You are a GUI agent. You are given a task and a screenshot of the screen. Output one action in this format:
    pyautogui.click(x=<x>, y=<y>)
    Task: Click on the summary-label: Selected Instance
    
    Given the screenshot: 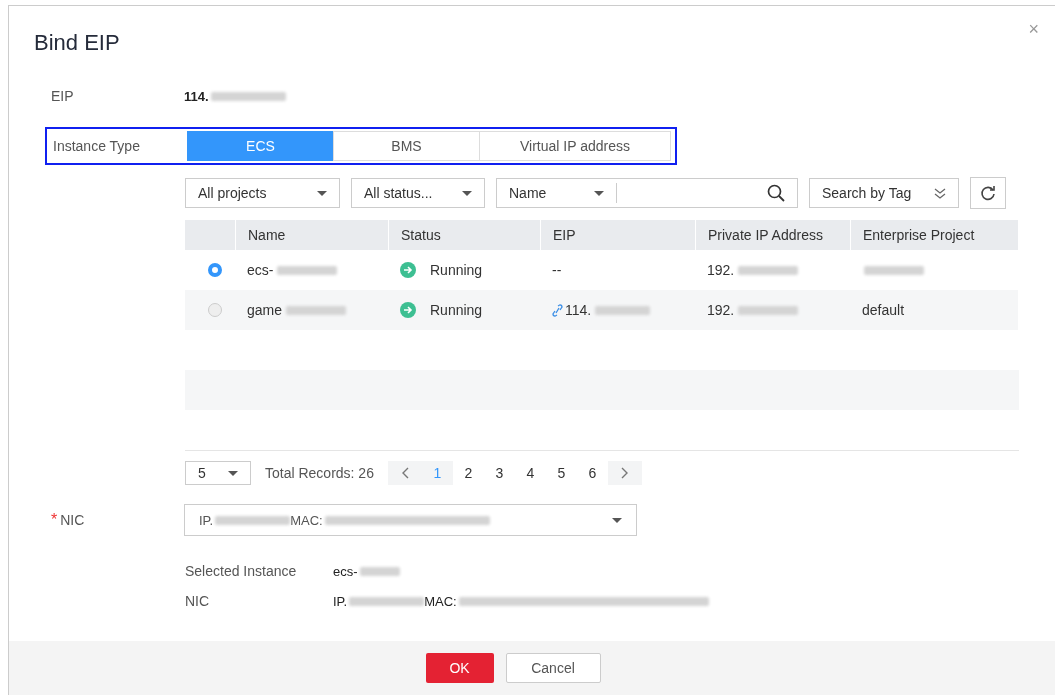 What is the action you would take?
    pyautogui.click(x=241, y=571)
    